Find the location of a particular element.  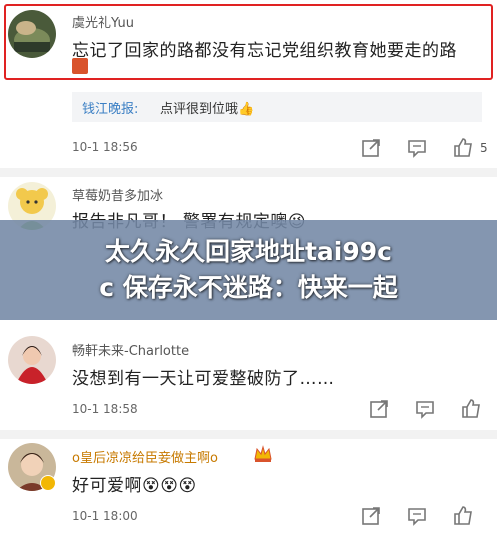

username: 虞光礼Yuu is located at coordinates (103, 21).